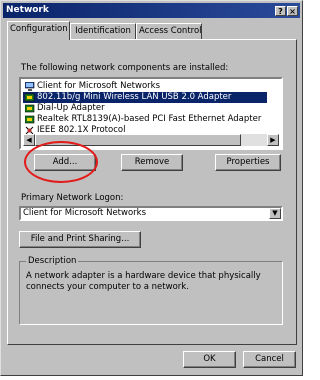  Describe the element at coordinates (30, 86) in the screenshot. I see `client-icon` at that location.